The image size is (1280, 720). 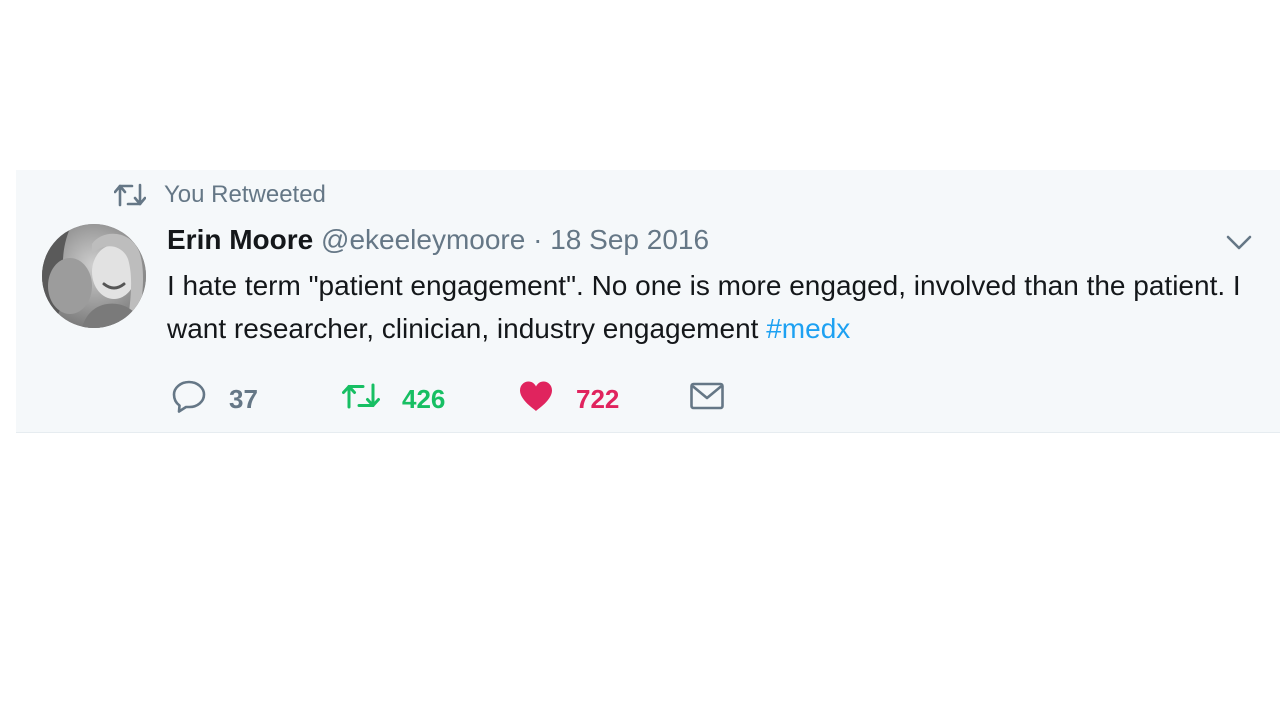 What do you see at coordinates (808, 328) in the screenshot?
I see `hashtag-link: #medx` at bounding box center [808, 328].